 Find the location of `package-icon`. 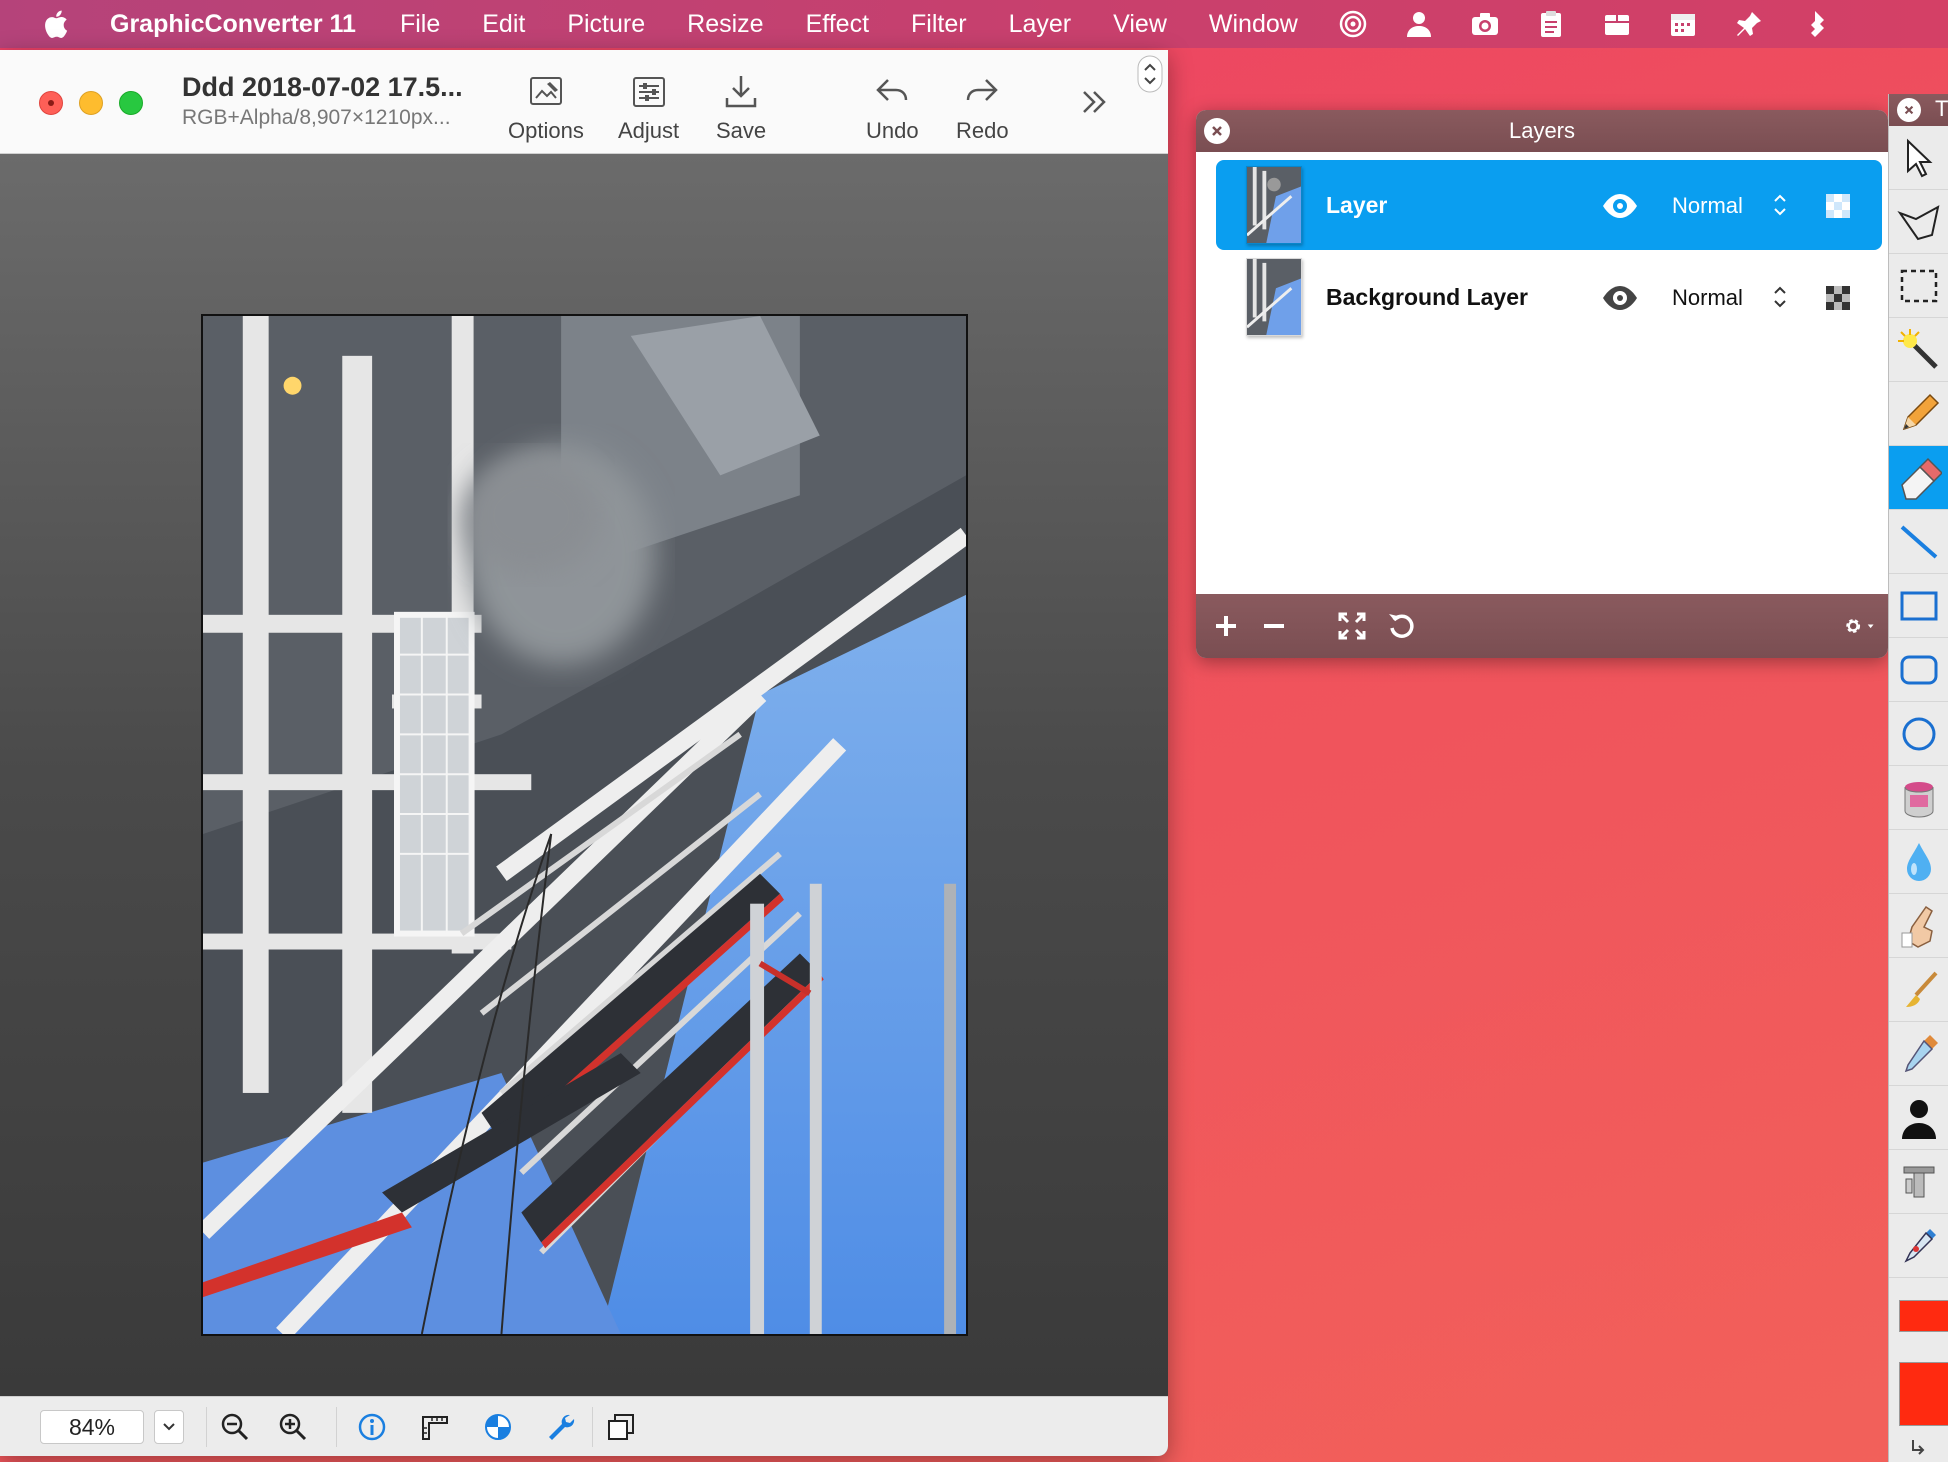

package-icon is located at coordinates (1617, 24).